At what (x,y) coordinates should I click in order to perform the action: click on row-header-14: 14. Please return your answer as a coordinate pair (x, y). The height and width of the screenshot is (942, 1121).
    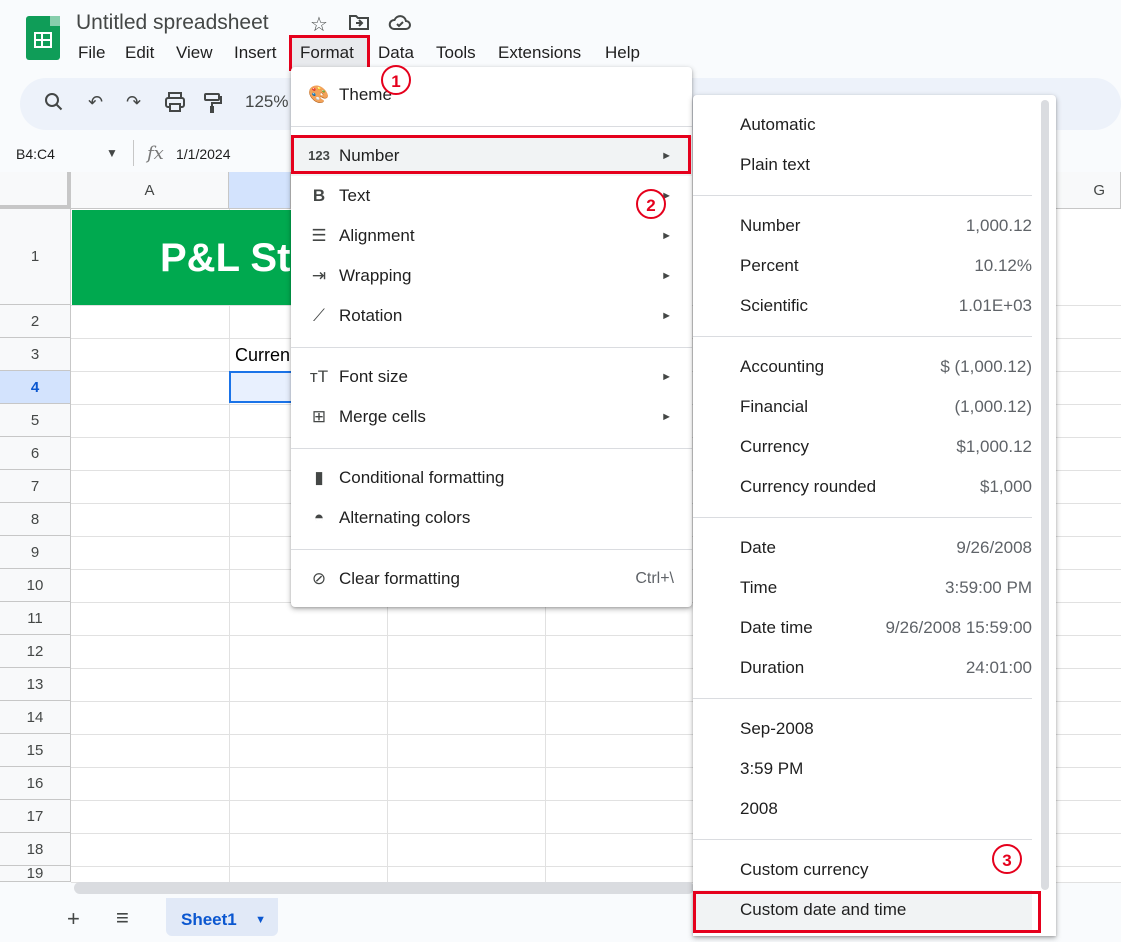
    Looking at the image, I should click on (35, 717).